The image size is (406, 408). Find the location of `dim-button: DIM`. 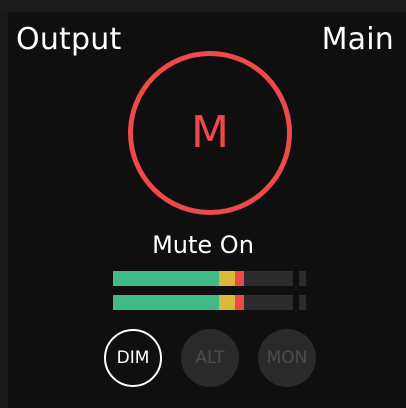

dim-button: DIM is located at coordinates (133, 358).